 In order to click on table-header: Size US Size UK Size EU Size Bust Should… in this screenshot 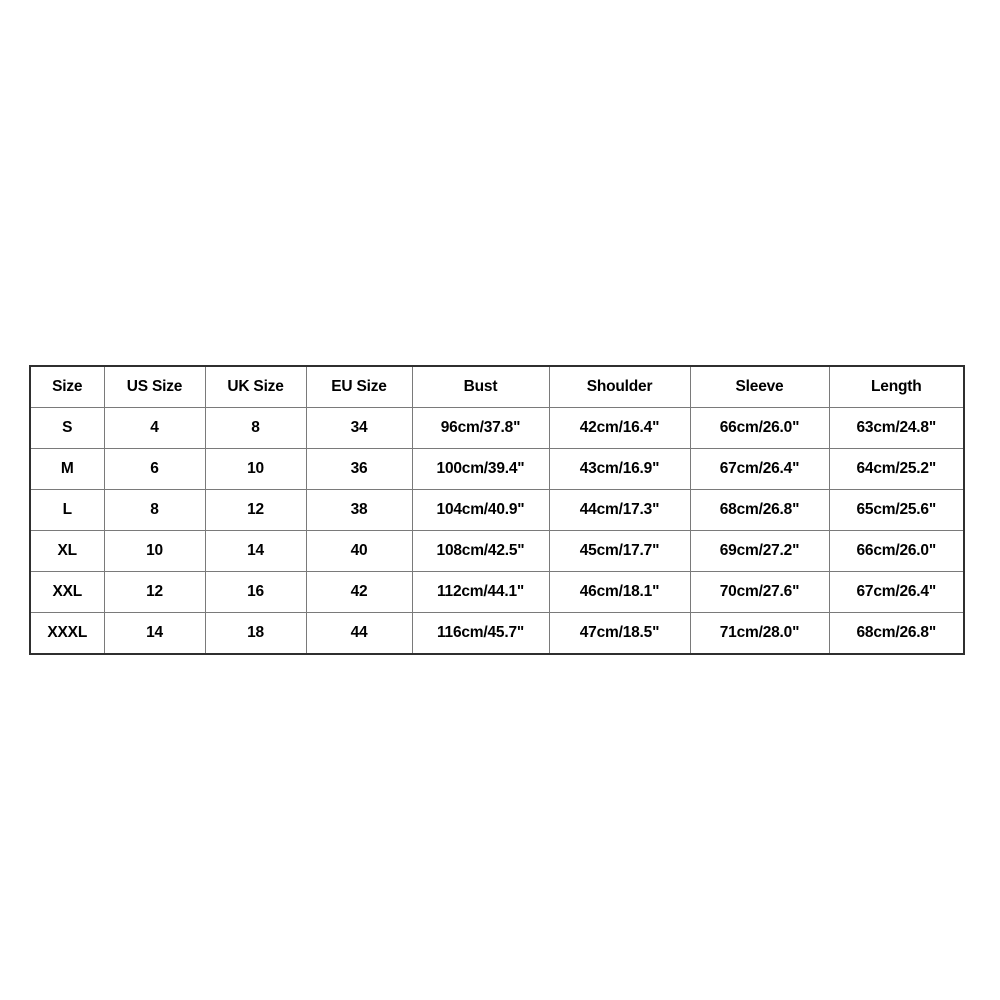, I will do `click(497, 386)`.